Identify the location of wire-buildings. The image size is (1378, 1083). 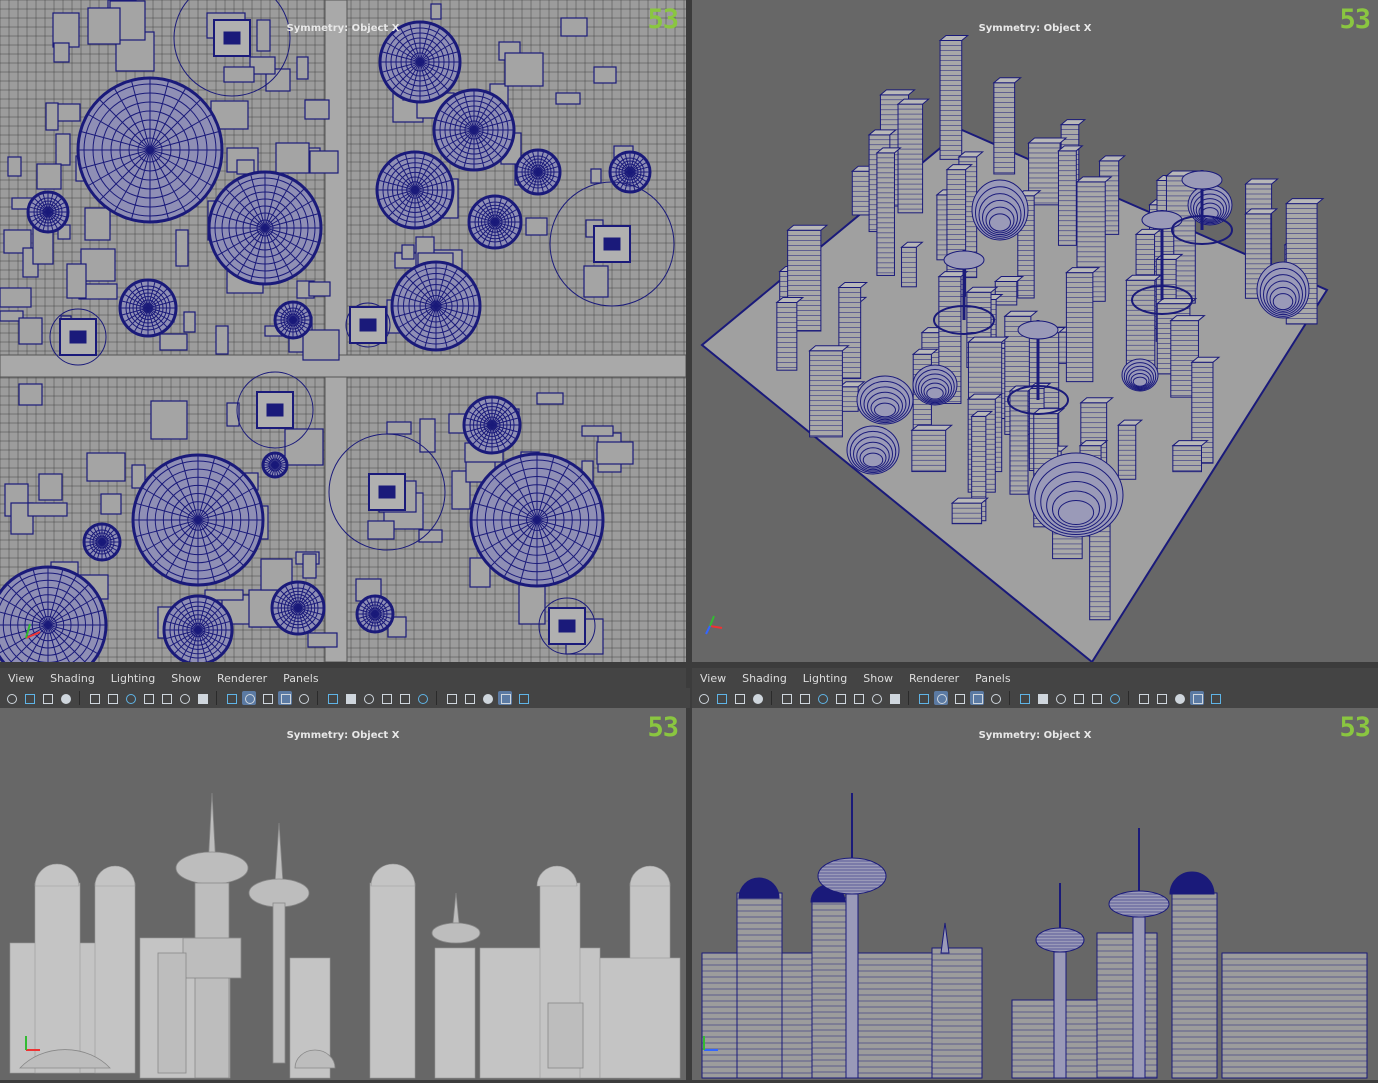
(1034, 975).